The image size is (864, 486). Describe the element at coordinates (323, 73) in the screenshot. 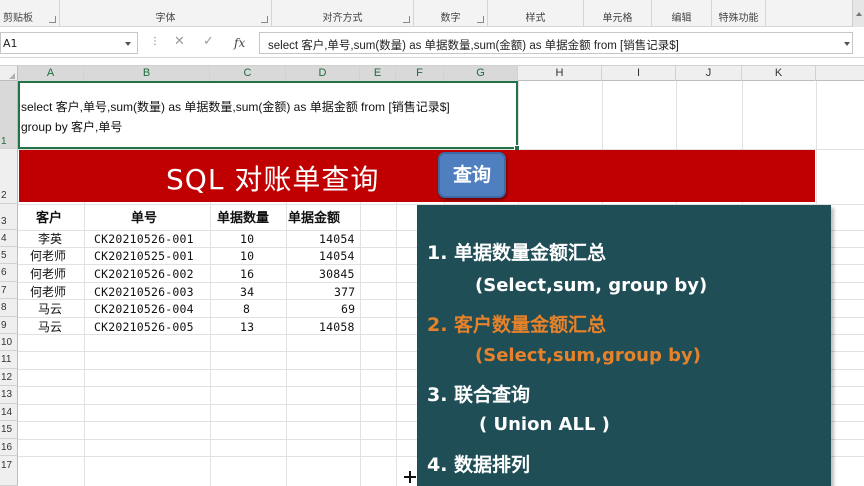

I see `column-header-d: D` at that location.